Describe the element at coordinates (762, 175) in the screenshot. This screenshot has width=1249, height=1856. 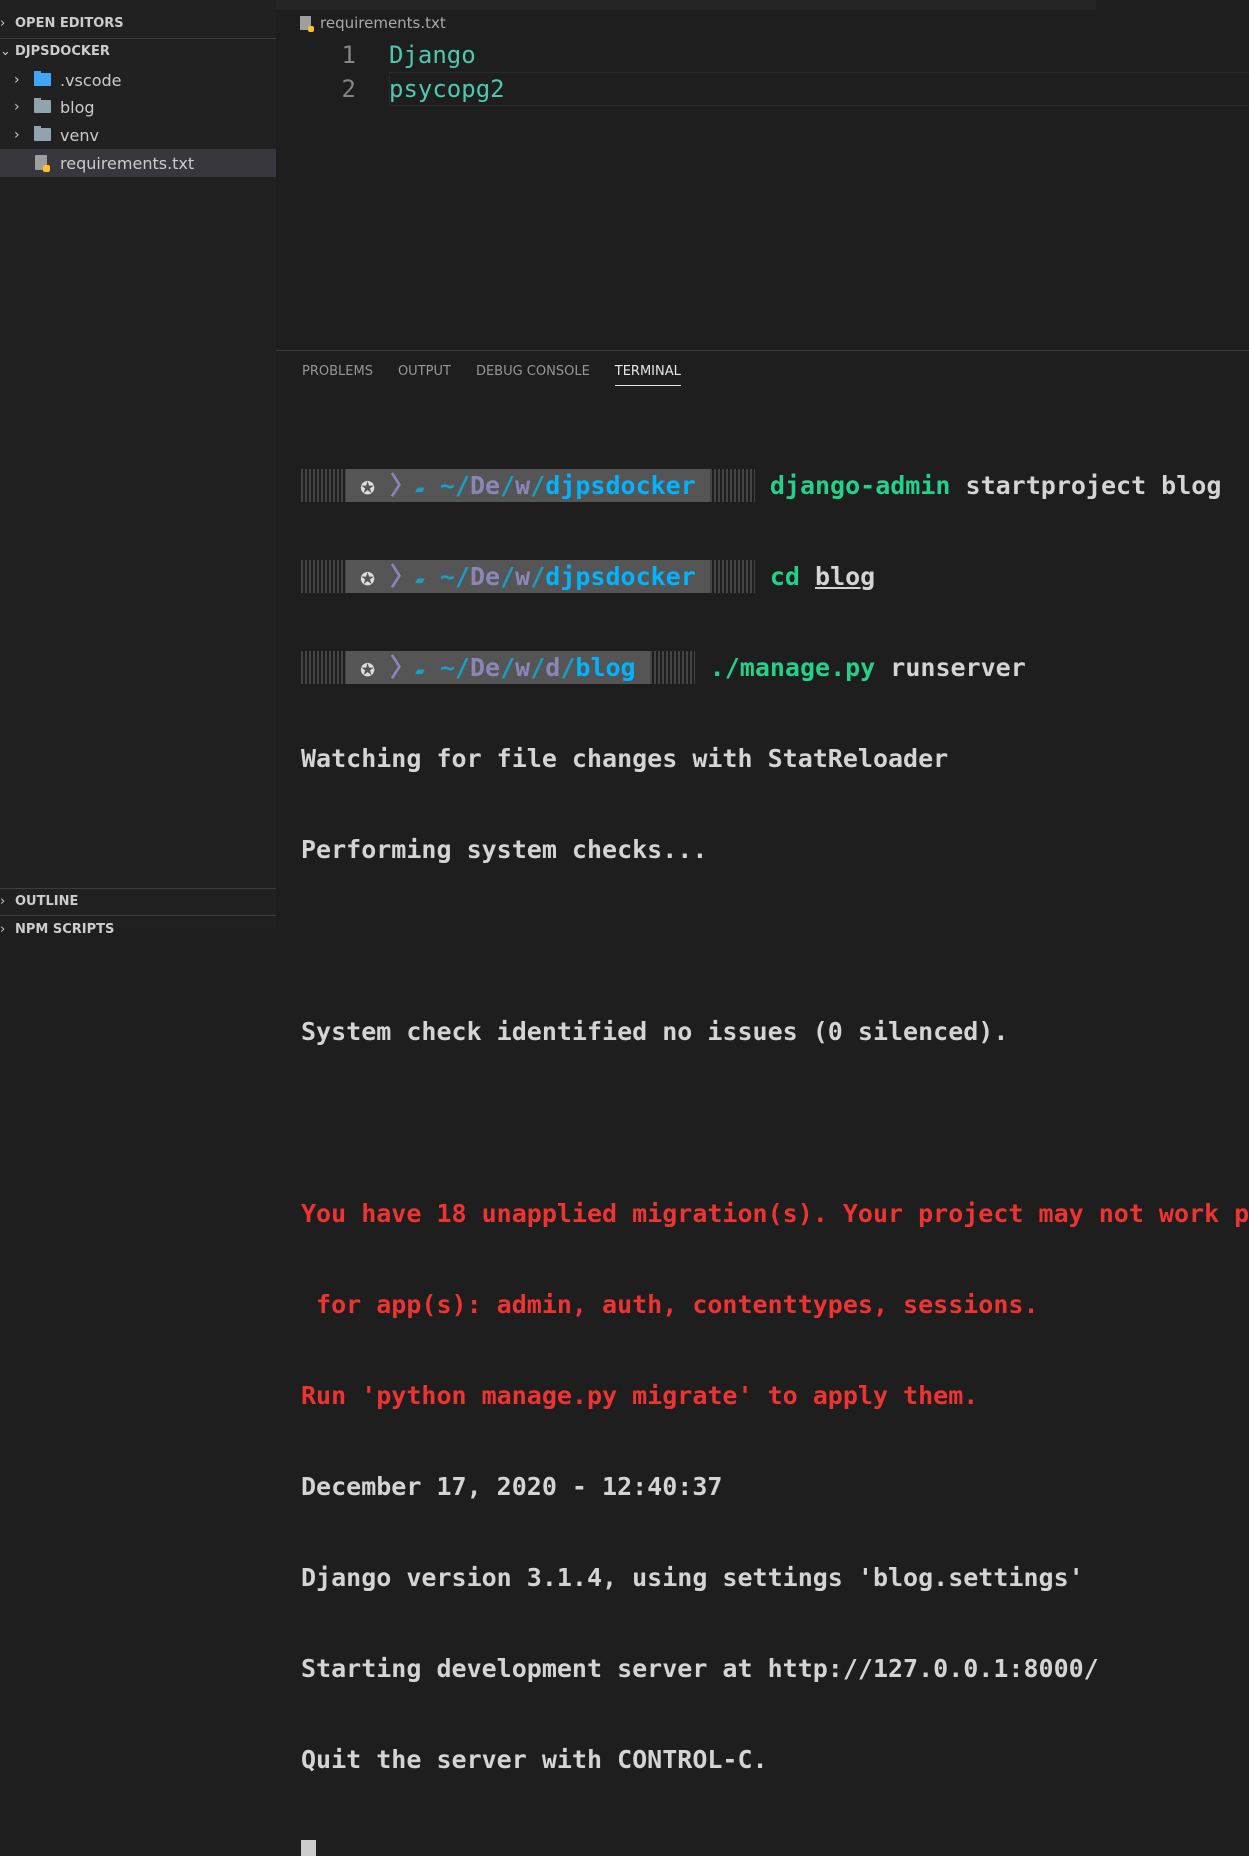
I see `editor: requirements.txt 1 Django 2 psycopg2` at that location.